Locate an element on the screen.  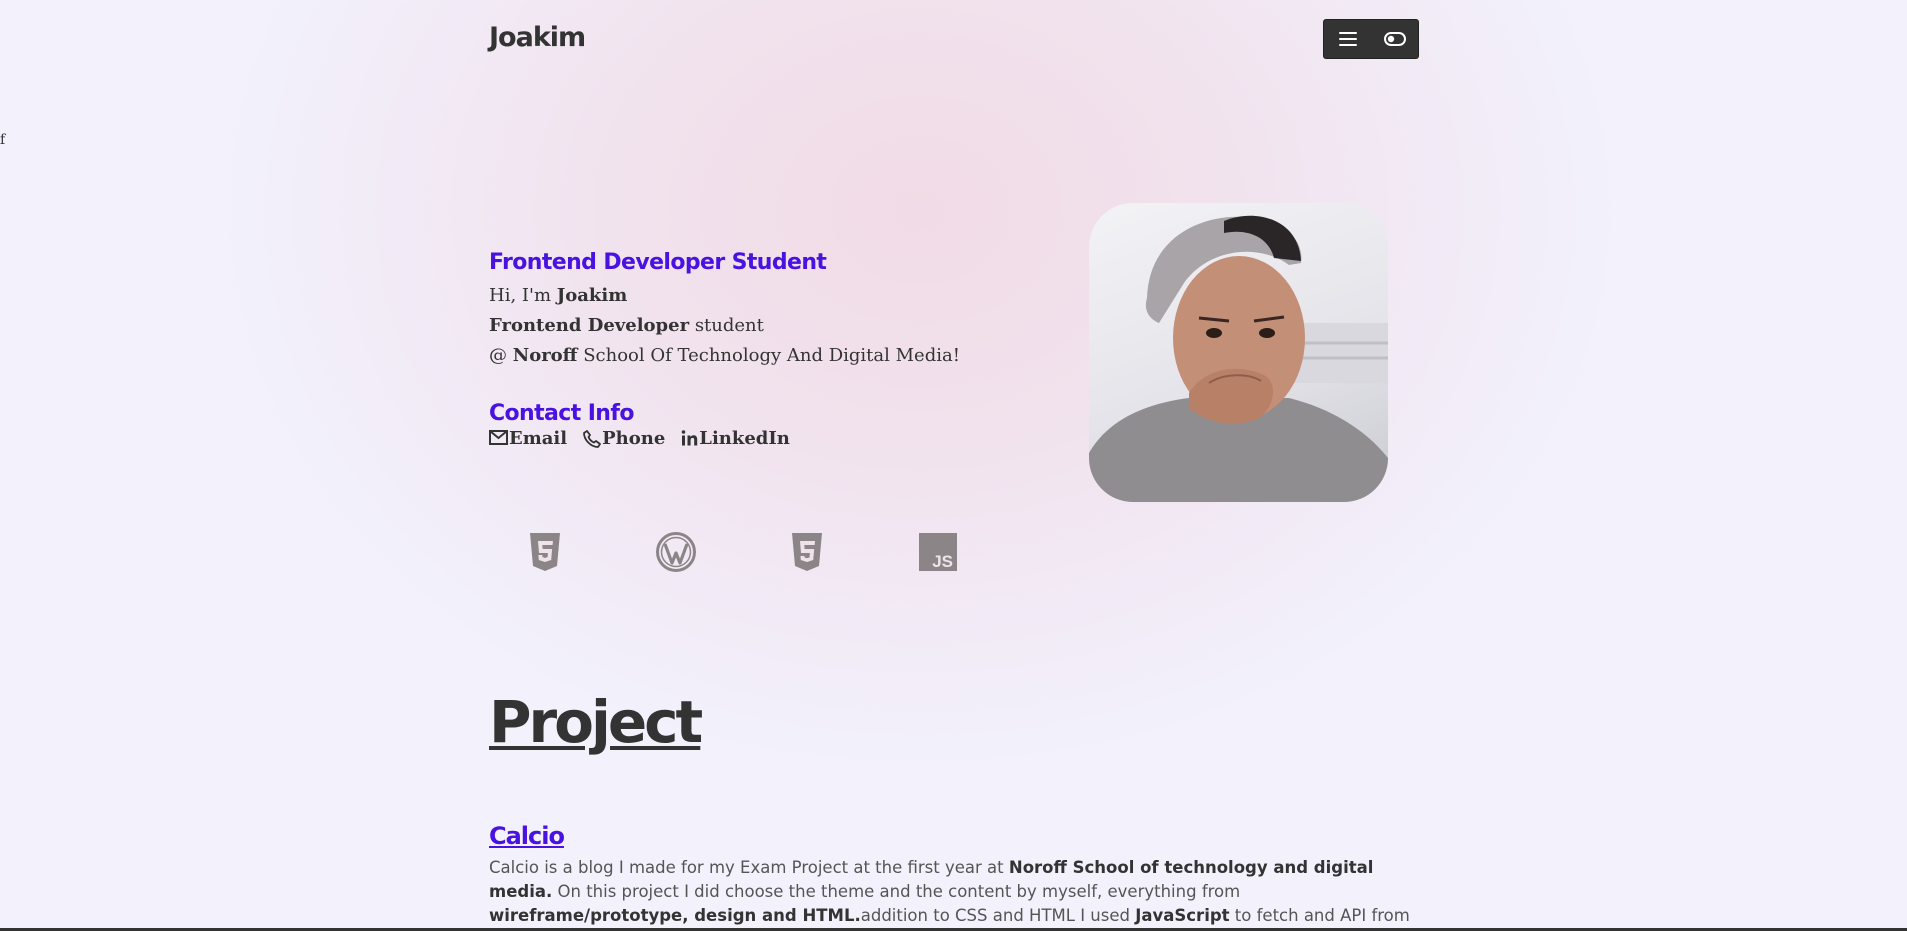
linkedin-icon is located at coordinates (689, 438).